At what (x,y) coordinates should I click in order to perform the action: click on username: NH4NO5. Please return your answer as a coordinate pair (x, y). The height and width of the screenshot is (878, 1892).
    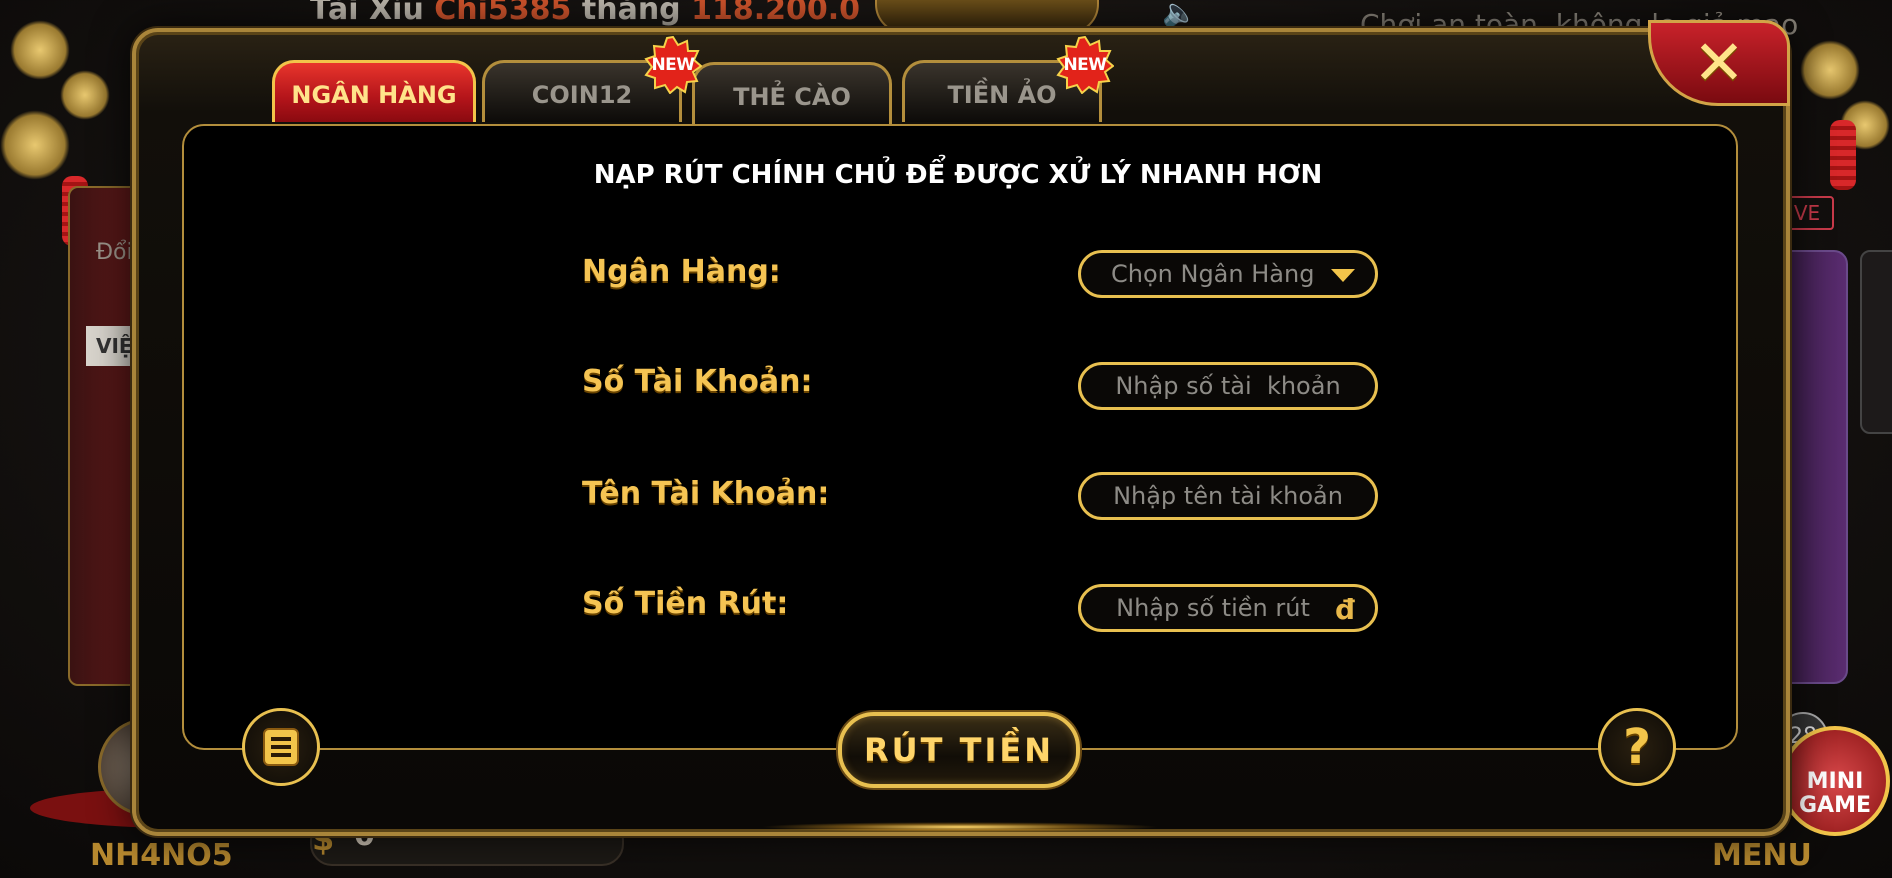
    Looking at the image, I should click on (161, 855).